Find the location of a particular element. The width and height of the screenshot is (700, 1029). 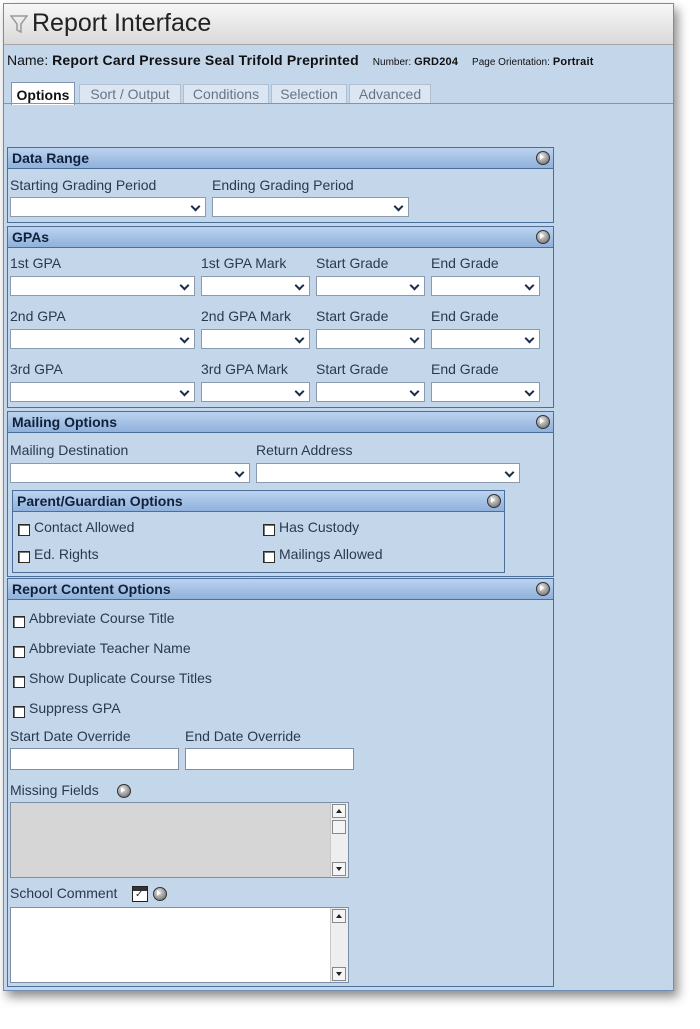

abbreviate-course-title-checkbox is located at coordinates (19, 622).